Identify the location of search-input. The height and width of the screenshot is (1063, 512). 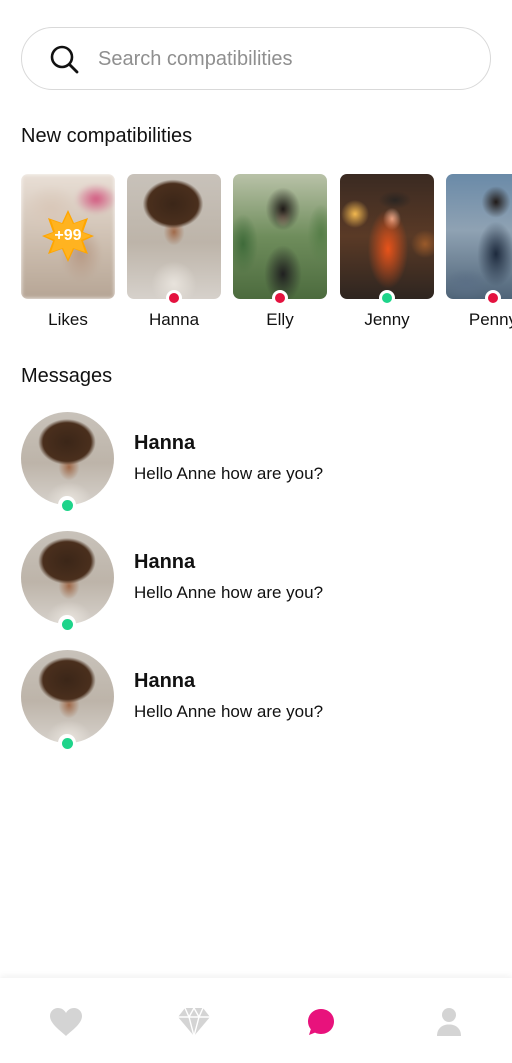
(283, 59).